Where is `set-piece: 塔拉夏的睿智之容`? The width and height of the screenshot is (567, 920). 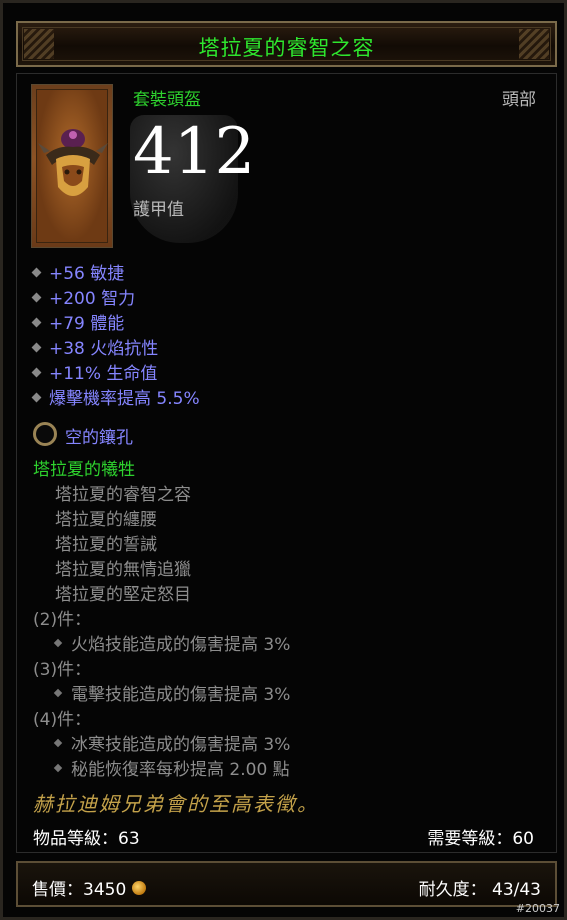
set-piece: 塔拉夏的睿智之容 is located at coordinates (123, 495).